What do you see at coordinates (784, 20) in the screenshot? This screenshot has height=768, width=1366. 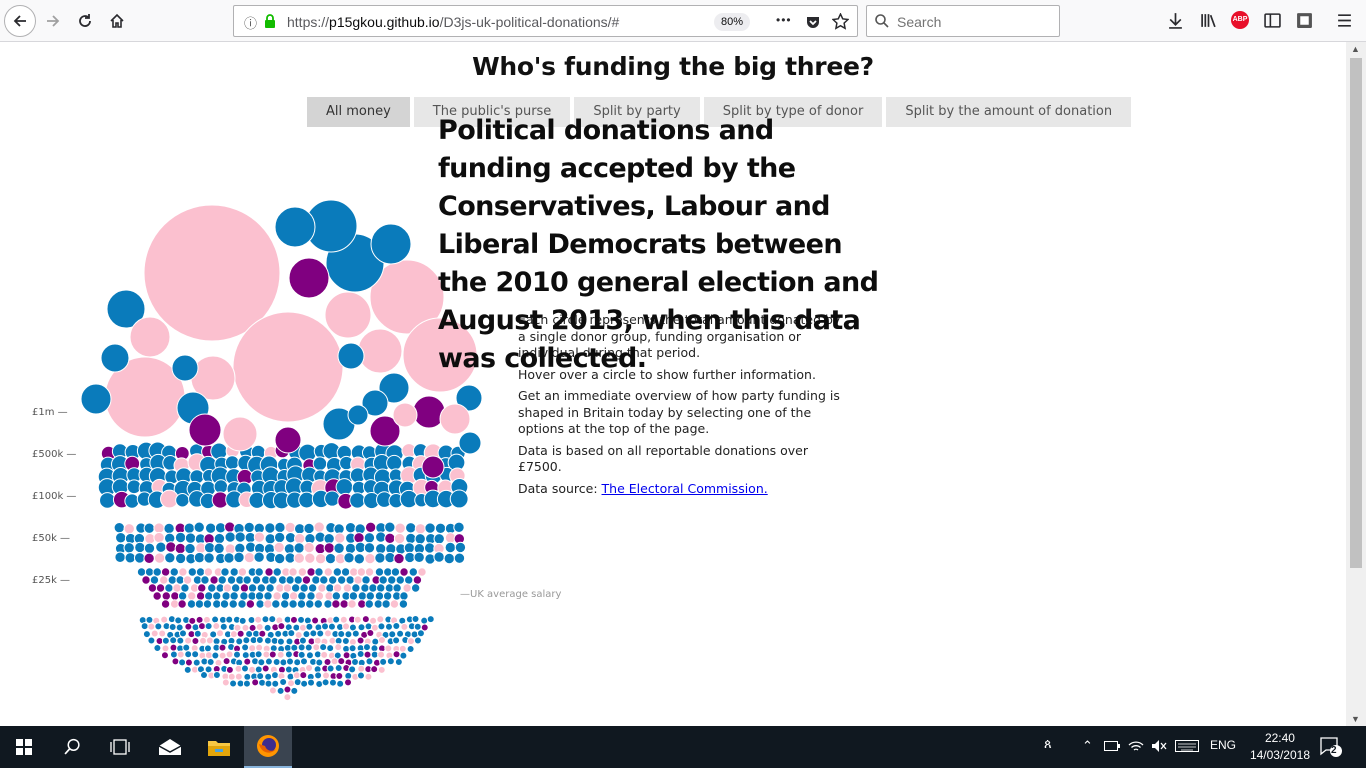 I see `page-actions-menu-button: •••` at bounding box center [784, 20].